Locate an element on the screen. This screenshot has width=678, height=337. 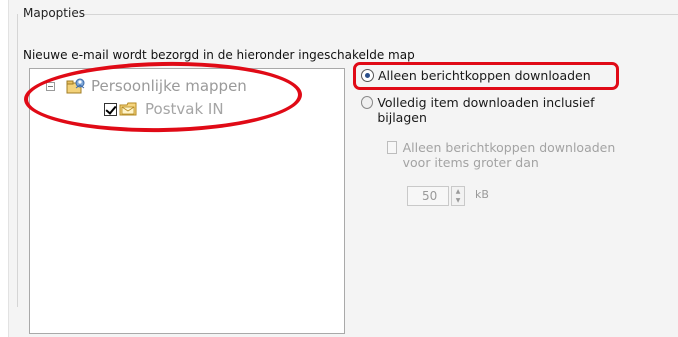
spin-up-icon: ▲ is located at coordinates (458, 191).